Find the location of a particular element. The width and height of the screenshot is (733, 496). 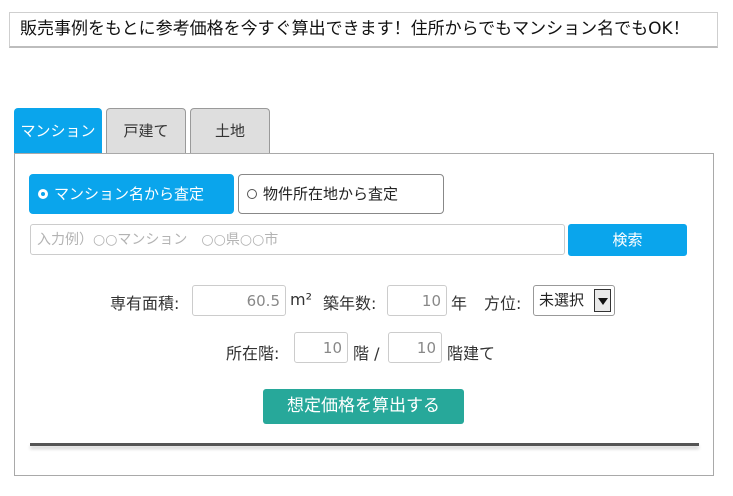

tab-detached-house: 戸建て is located at coordinates (146, 131).